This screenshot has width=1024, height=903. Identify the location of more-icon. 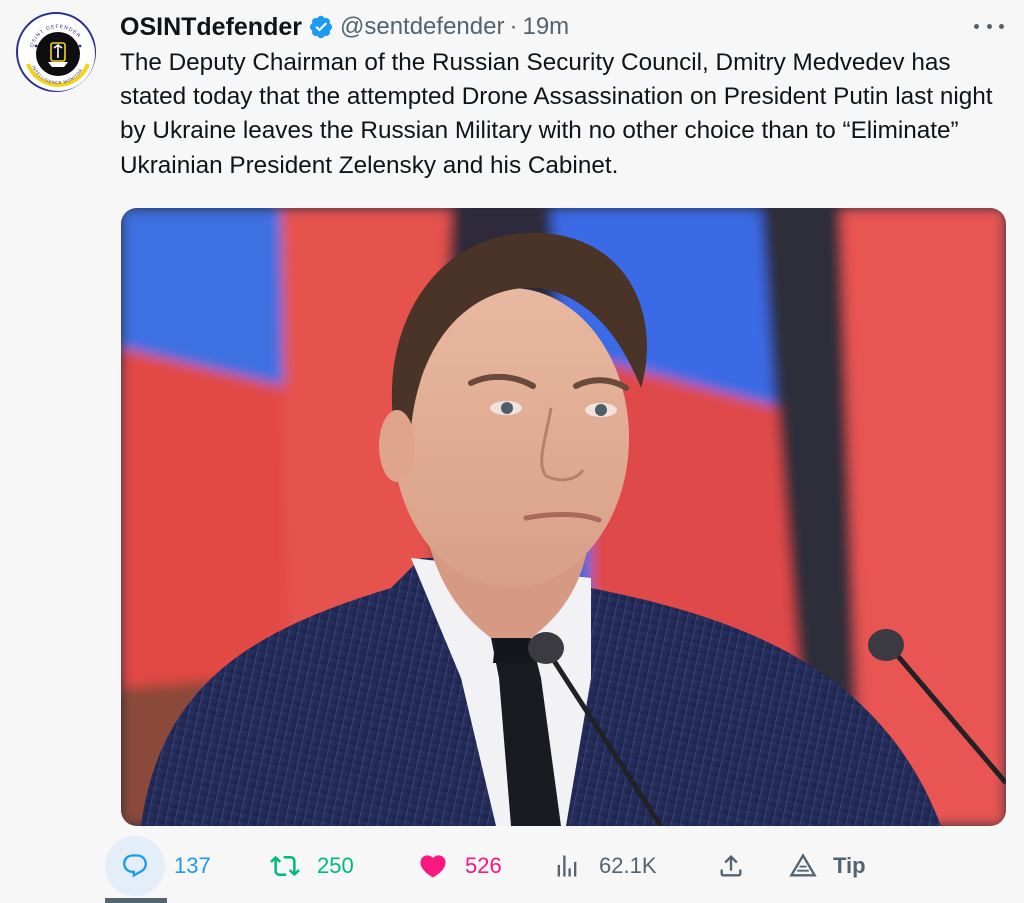
(989, 26).